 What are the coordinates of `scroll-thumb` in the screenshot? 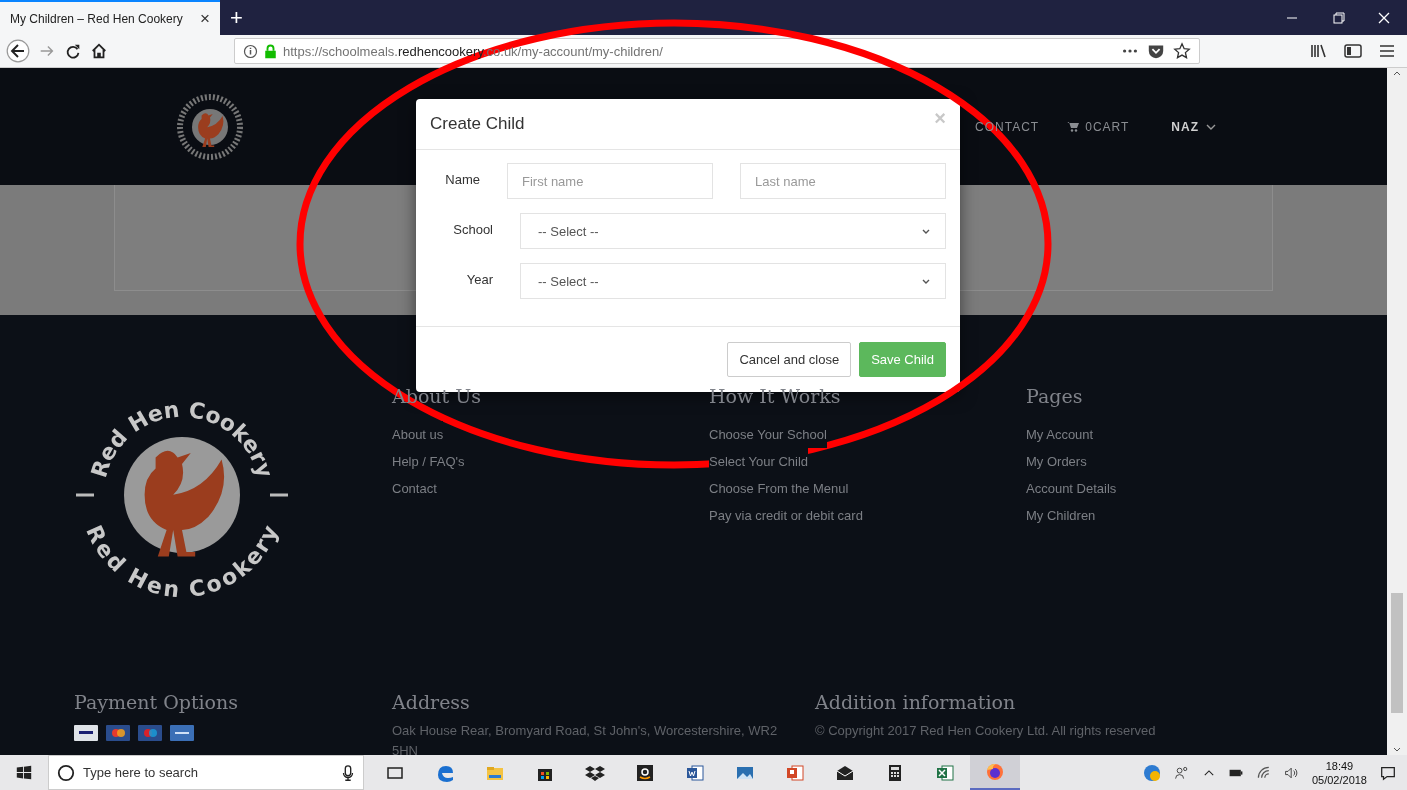 It's located at (1397, 653).